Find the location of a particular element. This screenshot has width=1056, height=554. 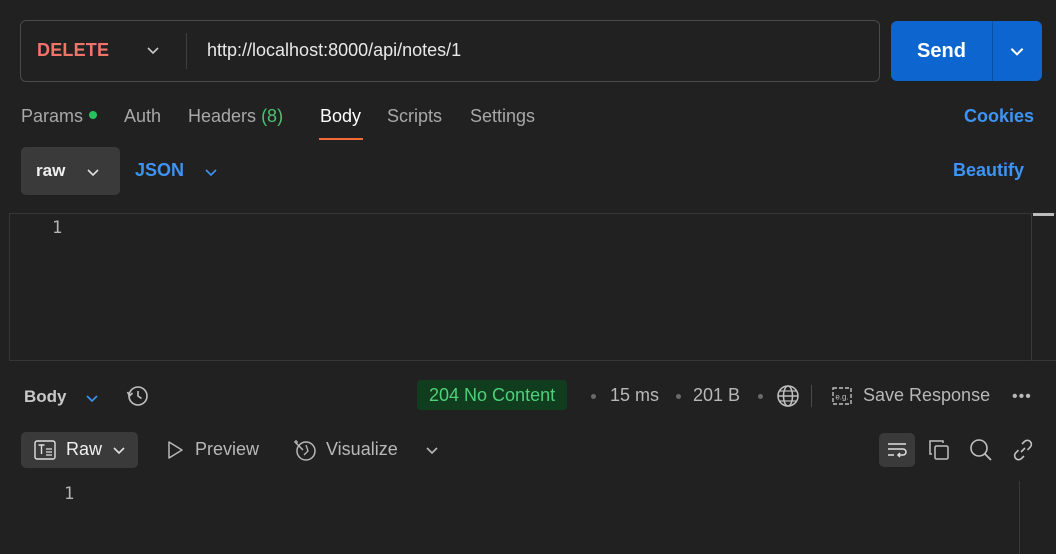

body-mode-select: raw is located at coordinates (70, 171).